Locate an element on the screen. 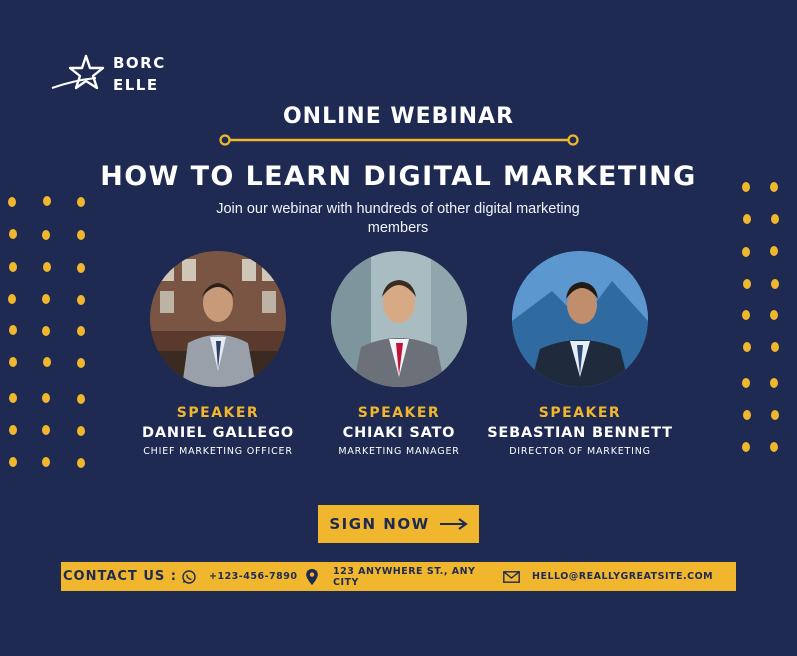 The width and height of the screenshot is (797, 656). envelope-icon is located at coordinates (517, 576).